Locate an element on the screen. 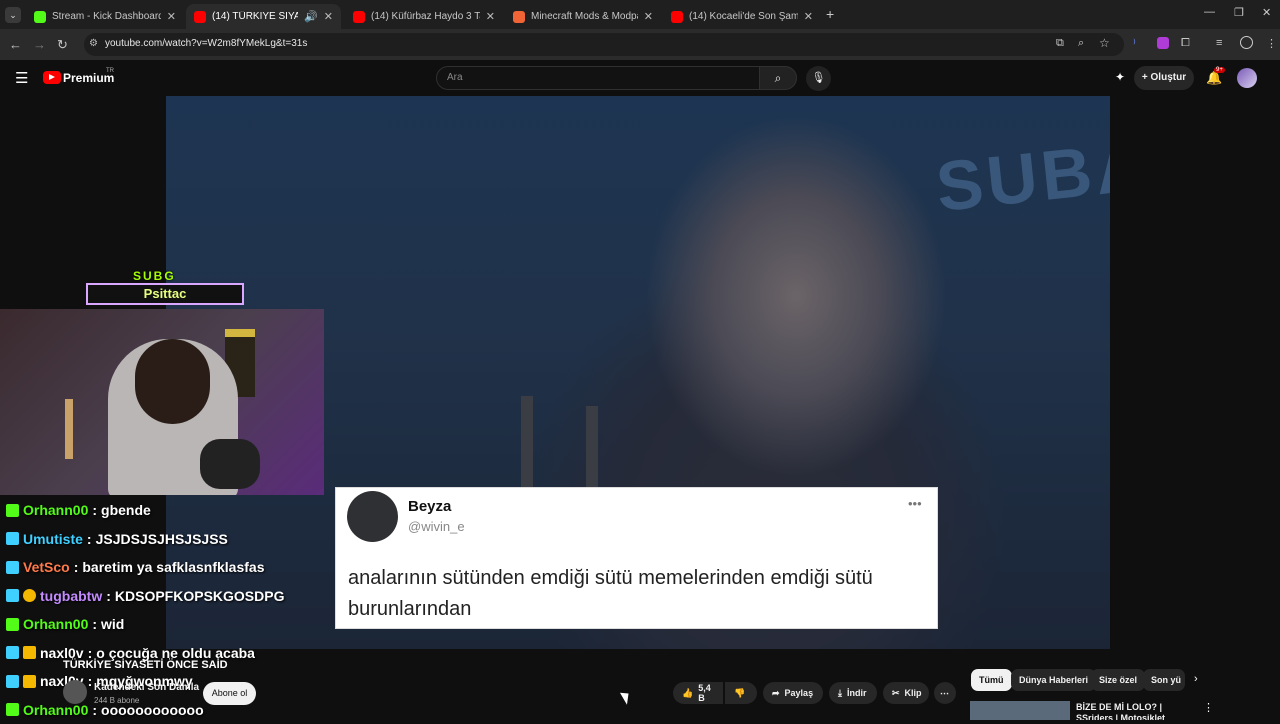 This screenshot has height=724, width=1280. search-placeholder: Ara is located at coordinates (455, 77).